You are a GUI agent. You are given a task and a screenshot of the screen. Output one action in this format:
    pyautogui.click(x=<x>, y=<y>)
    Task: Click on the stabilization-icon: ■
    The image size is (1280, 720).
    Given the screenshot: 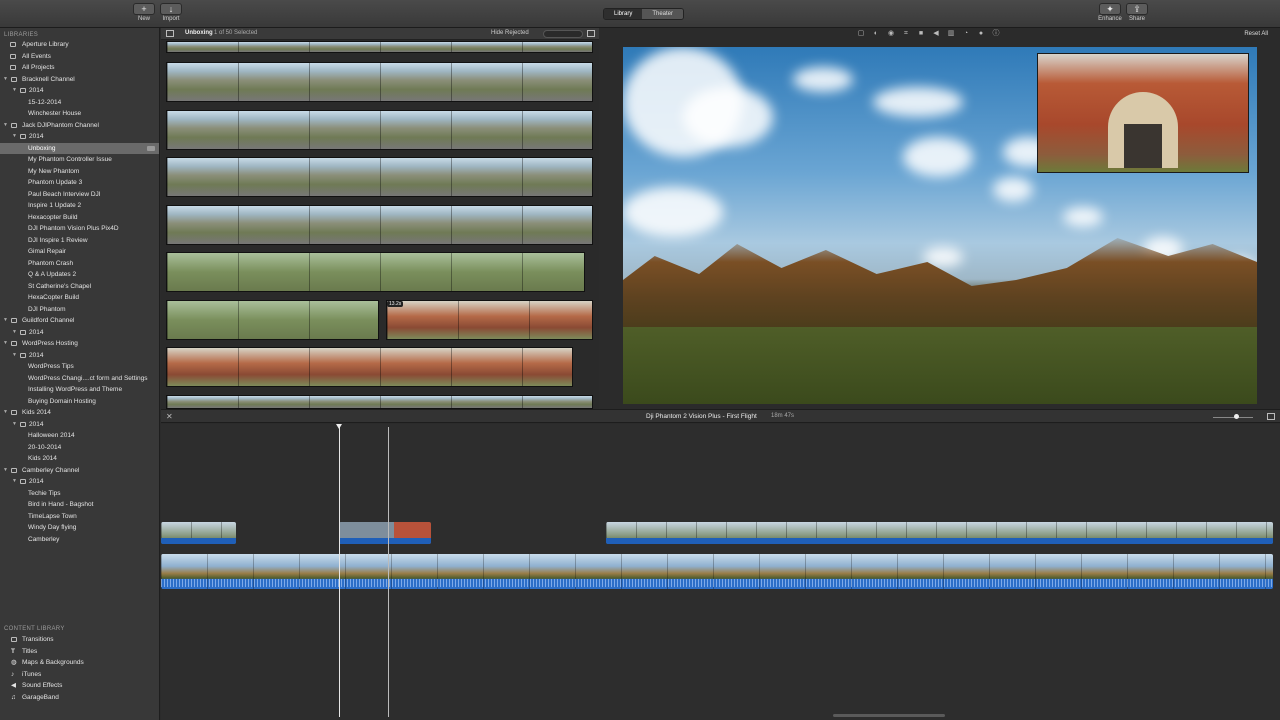 What is the action you would take?
    pyautogui.click(x=921, y=34)
    